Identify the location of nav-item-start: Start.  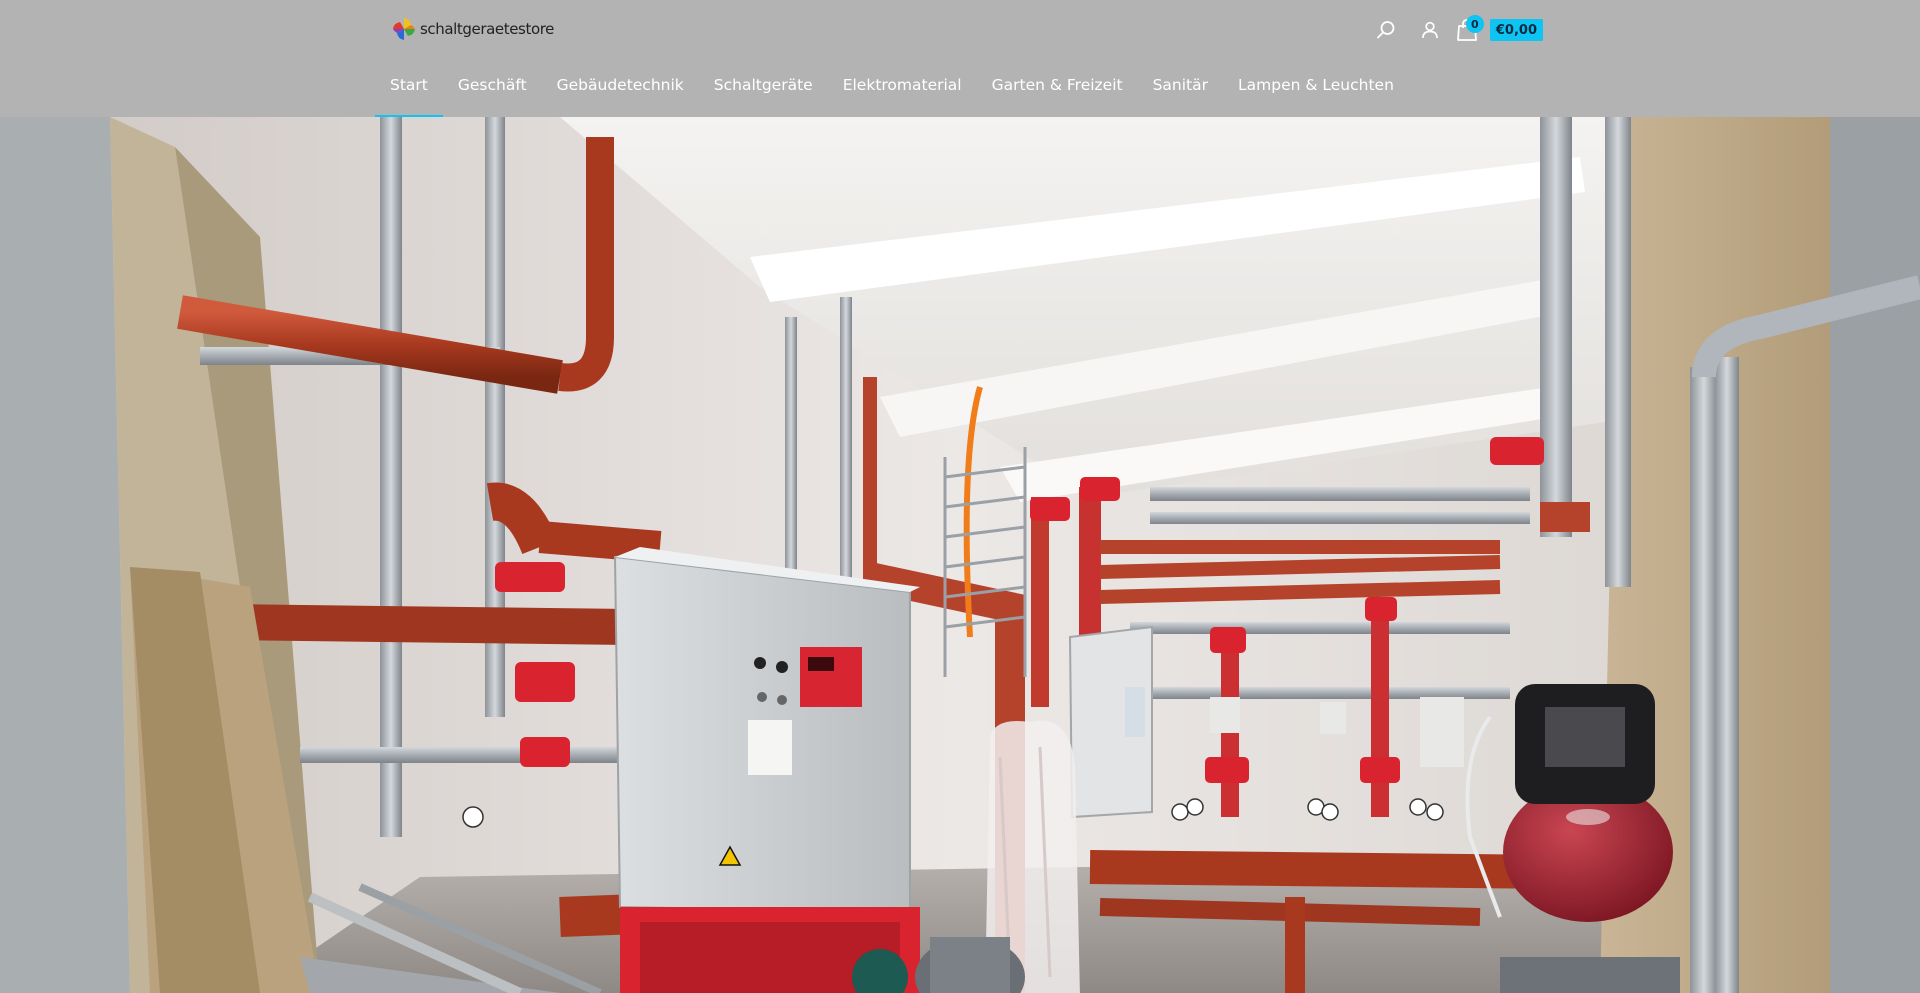
(409, 91).